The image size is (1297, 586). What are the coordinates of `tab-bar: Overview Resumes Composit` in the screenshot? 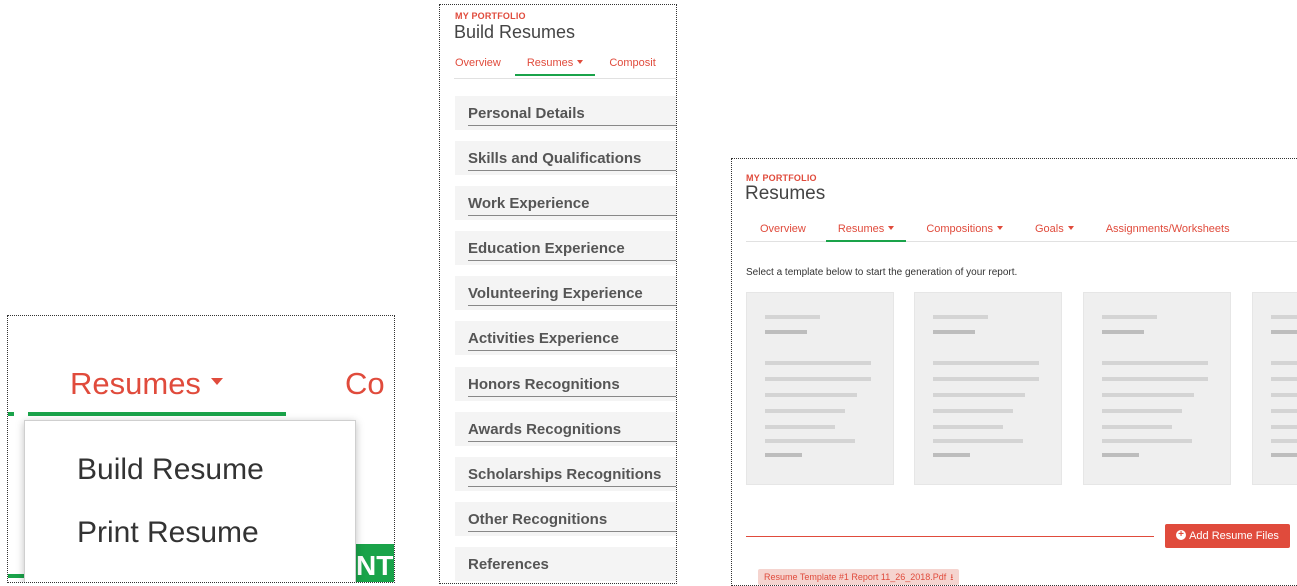 It's located at (555, 66).